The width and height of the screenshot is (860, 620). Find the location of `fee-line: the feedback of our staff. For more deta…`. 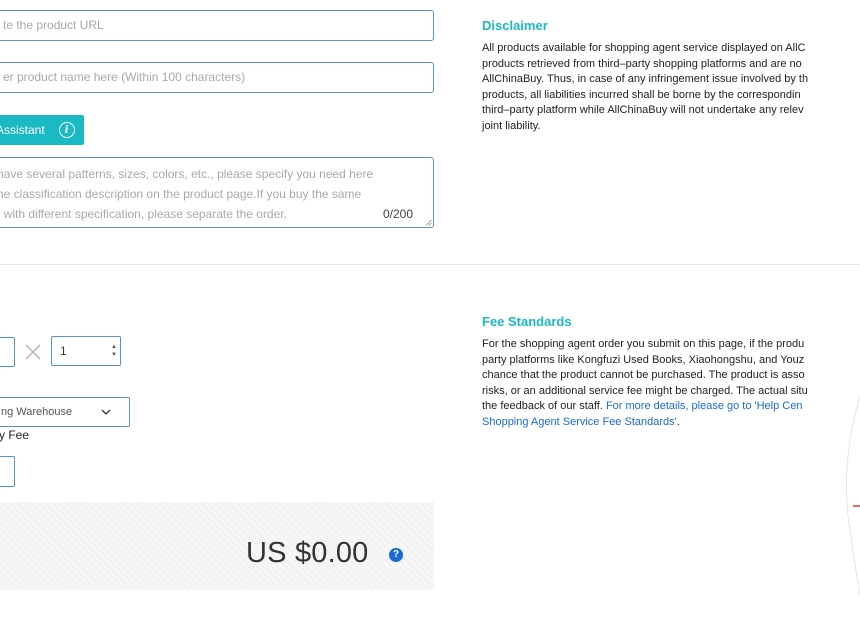

fee-line: the feedback of our staff. For more deta… is located at coordinates (645, 407).